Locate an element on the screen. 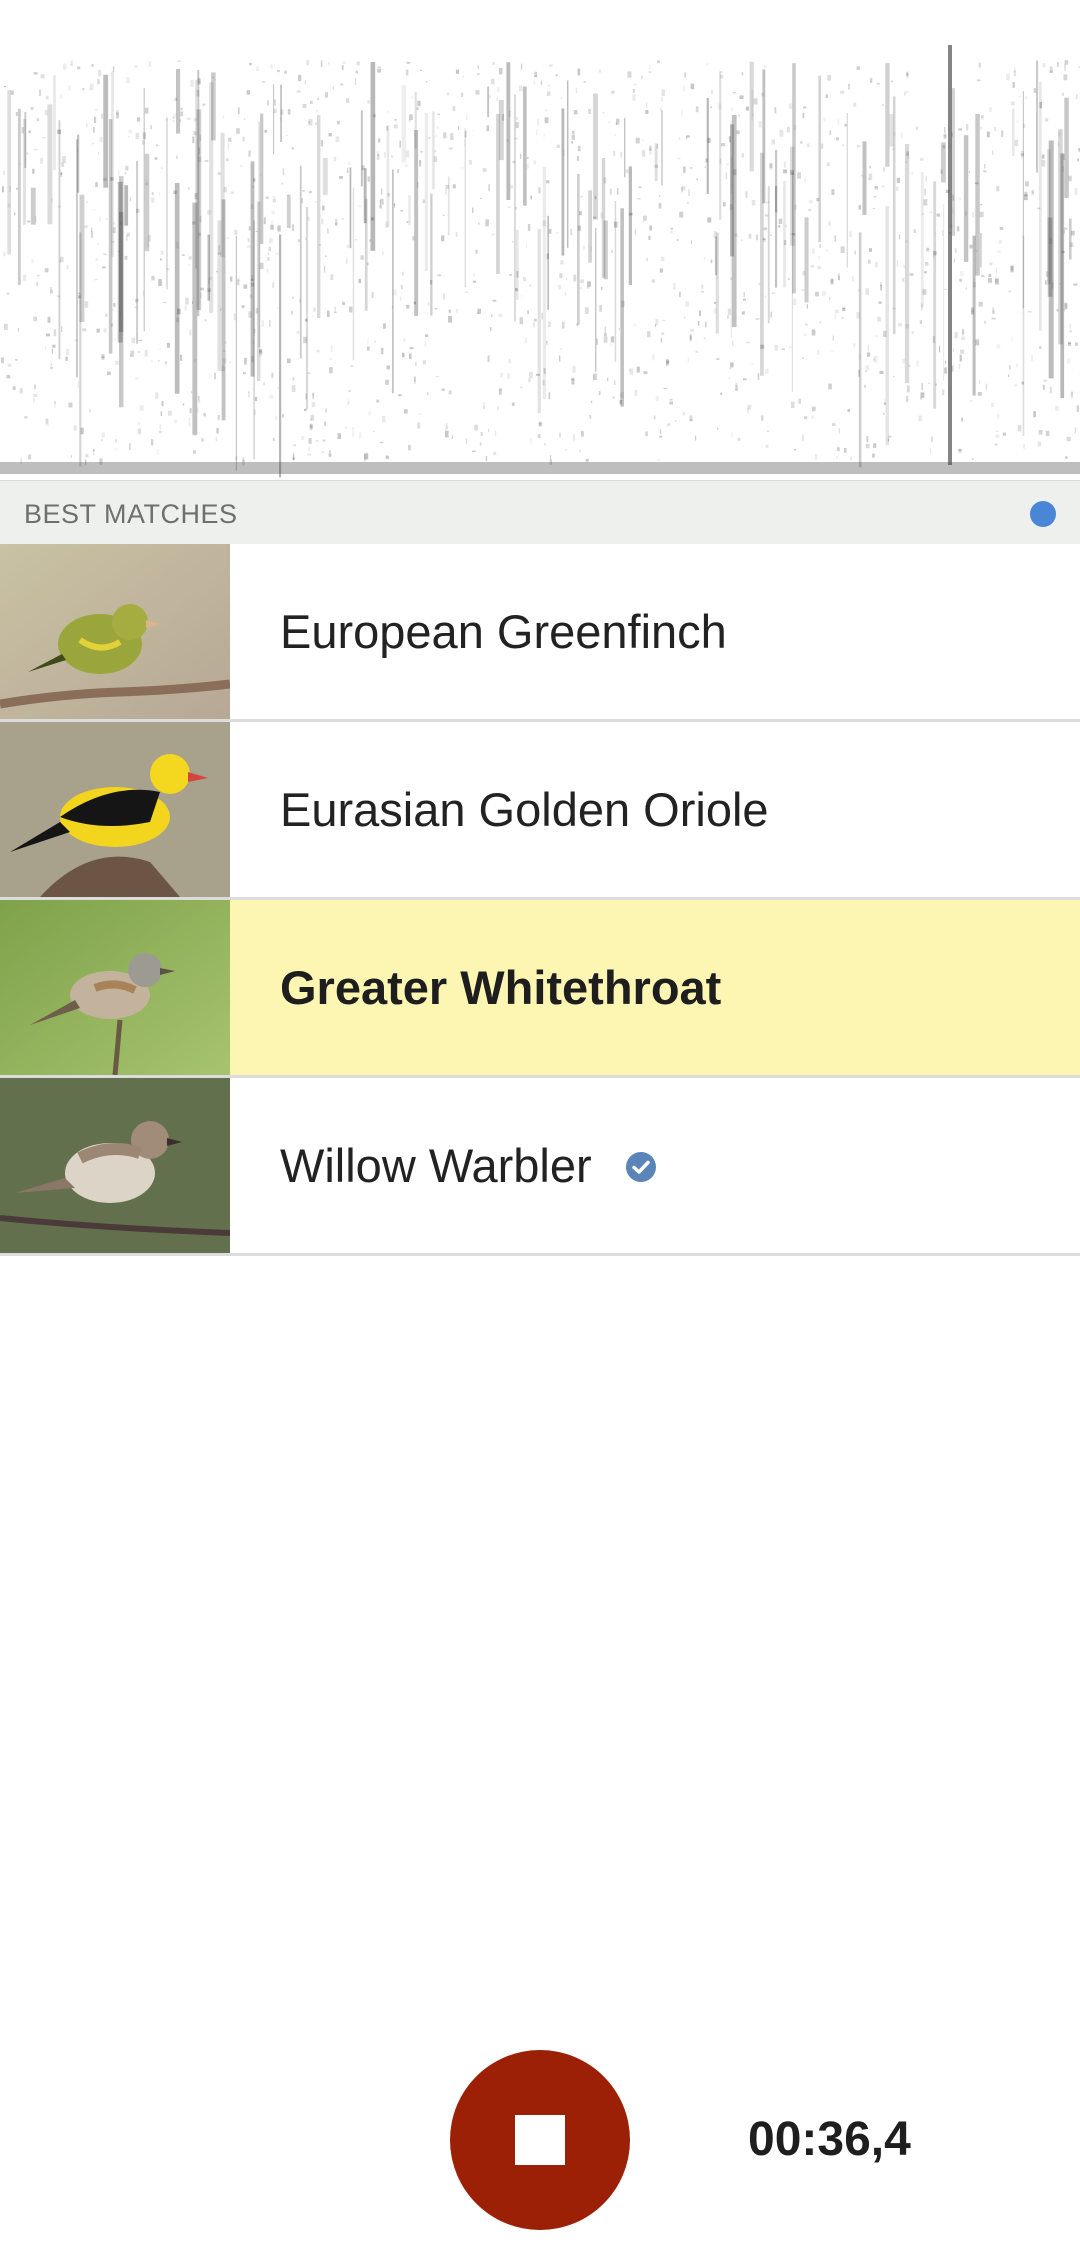 This screenshot has height=2250, width=1080. greater-whitethroat-thumbnail is located at coordinates (115, 987).